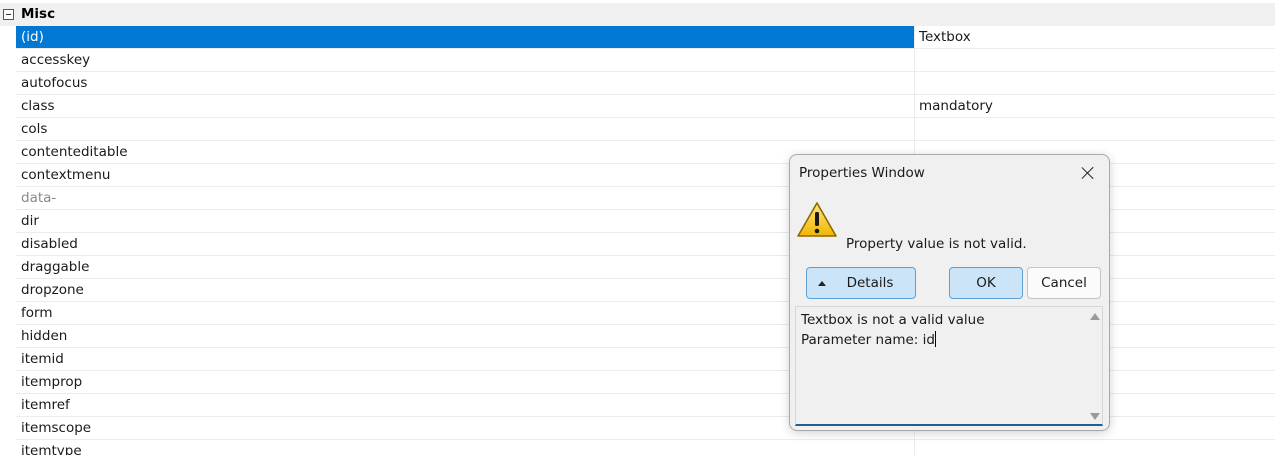 The width and height of the screenshot is (1275, 455). I want to click on collapse-icon, so click(8, 14).